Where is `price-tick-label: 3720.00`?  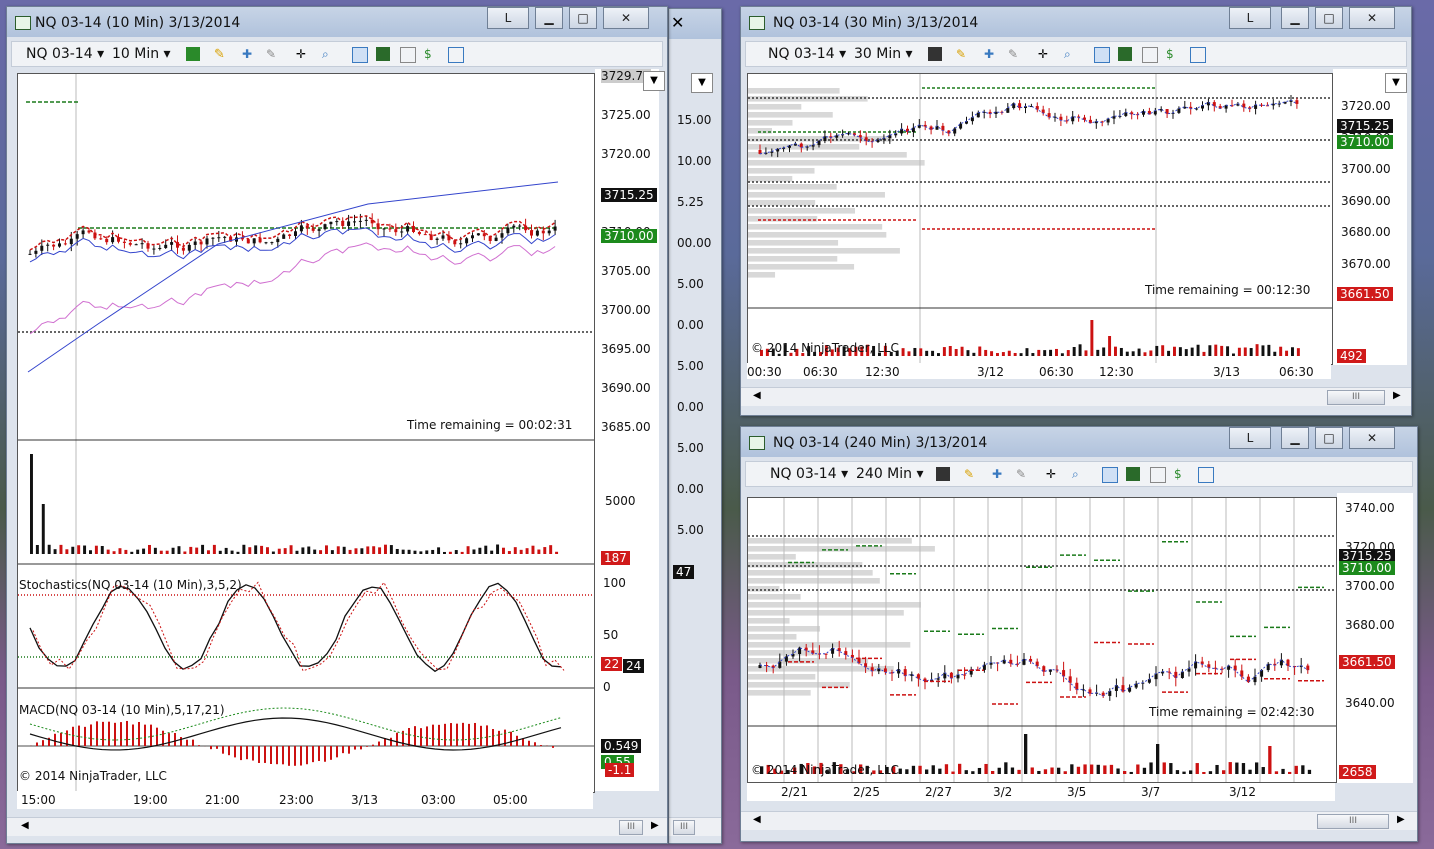
price-tick-label: 3720.00 is located at coordinates (1366, 106).